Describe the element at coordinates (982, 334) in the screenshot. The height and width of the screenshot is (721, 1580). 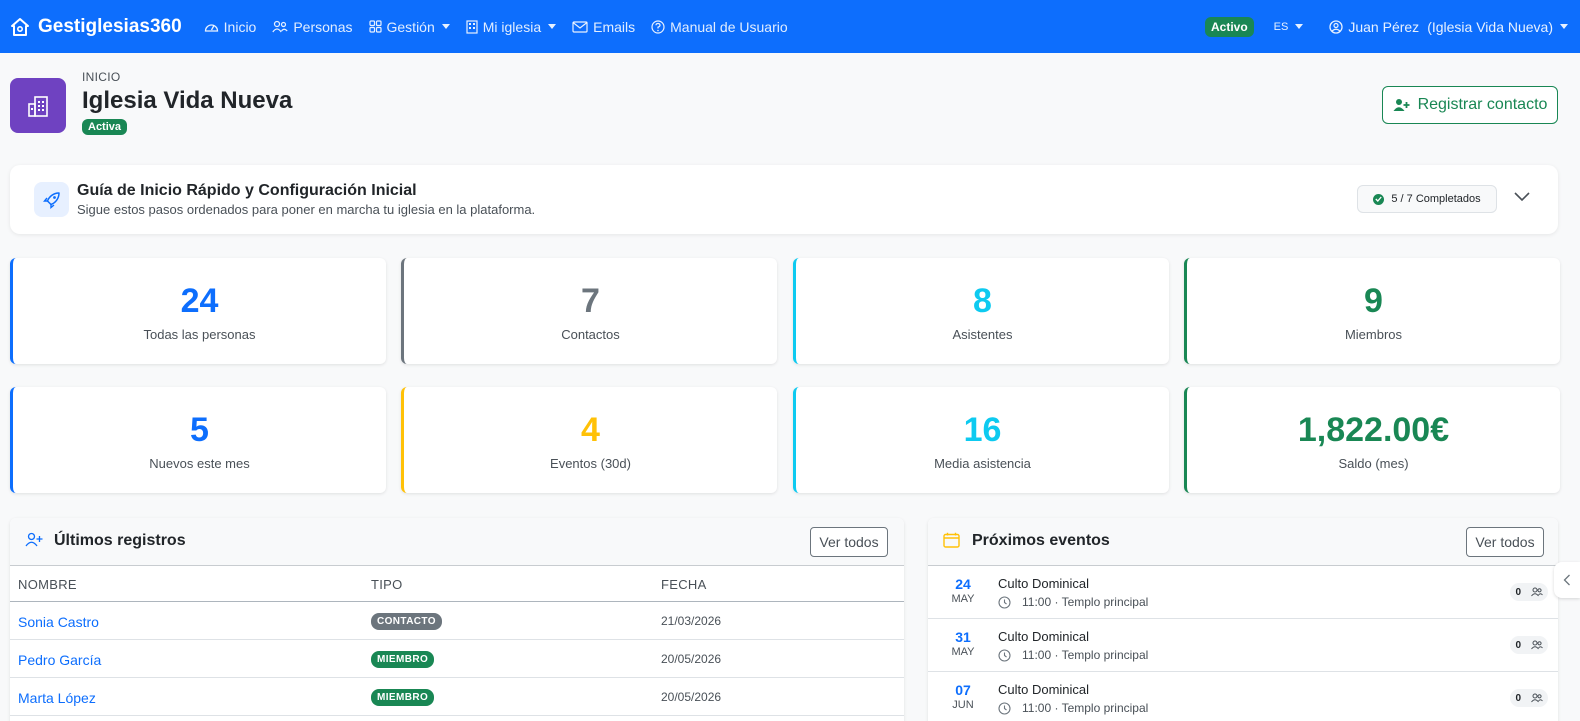
I see `stat-label: Asistentes` at that location.